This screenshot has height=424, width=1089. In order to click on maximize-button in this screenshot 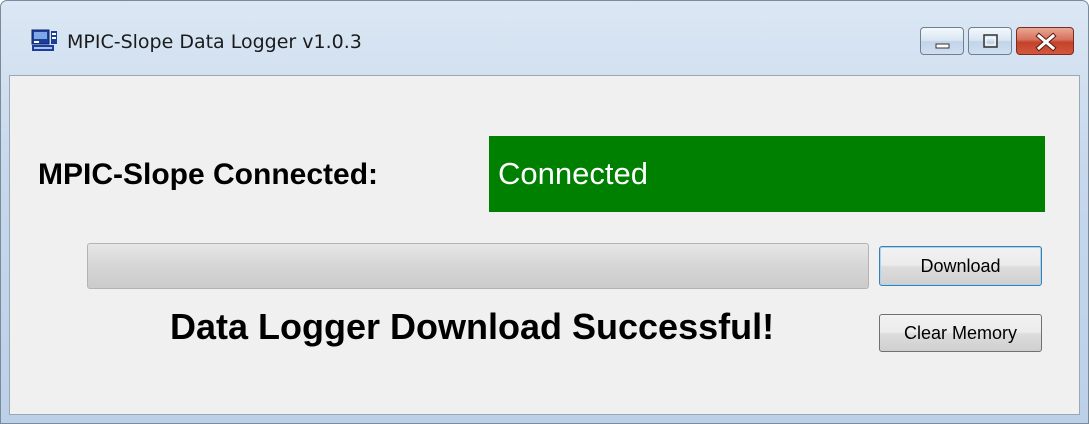, I will do `click(990, 41)`.